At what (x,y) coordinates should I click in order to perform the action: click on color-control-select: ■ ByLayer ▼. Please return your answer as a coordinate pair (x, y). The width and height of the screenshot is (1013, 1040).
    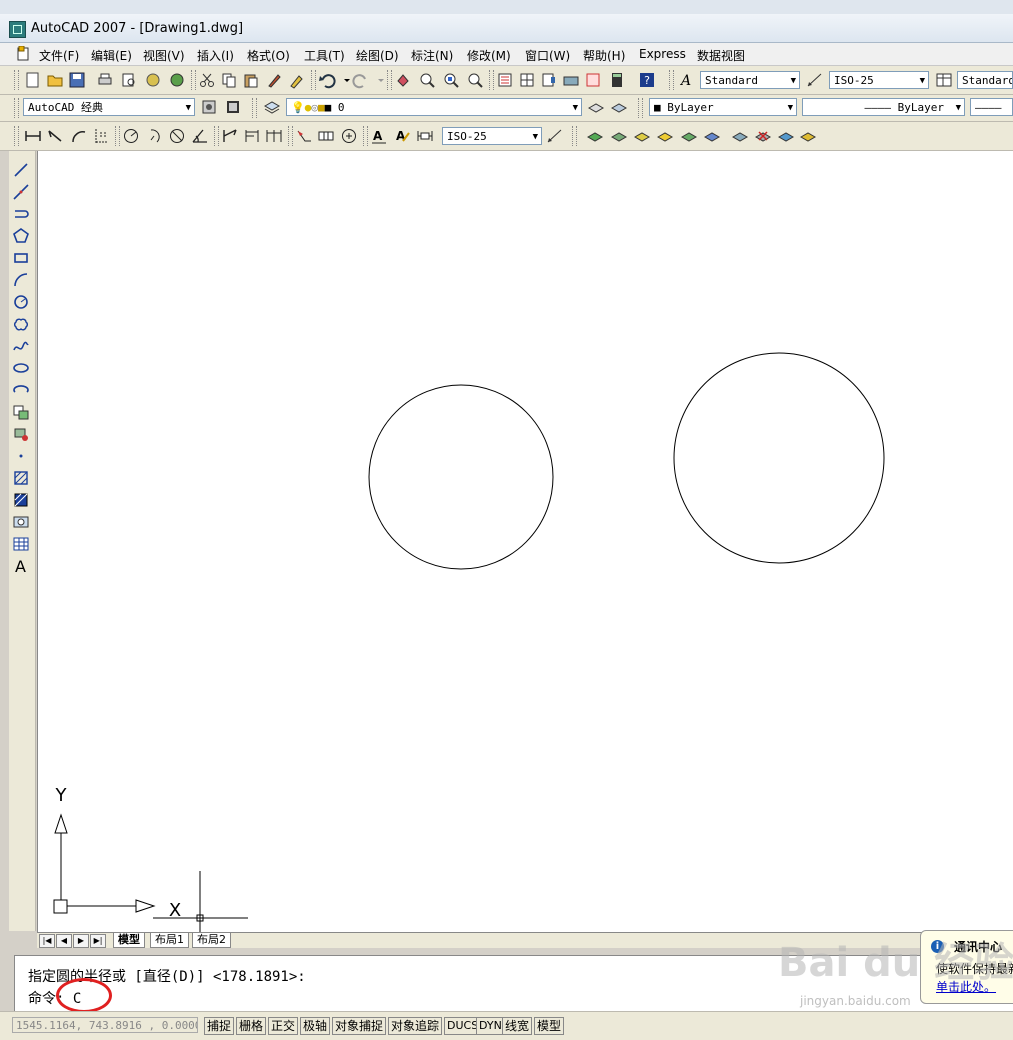
    Looking at the image, I should click on (723, 107).